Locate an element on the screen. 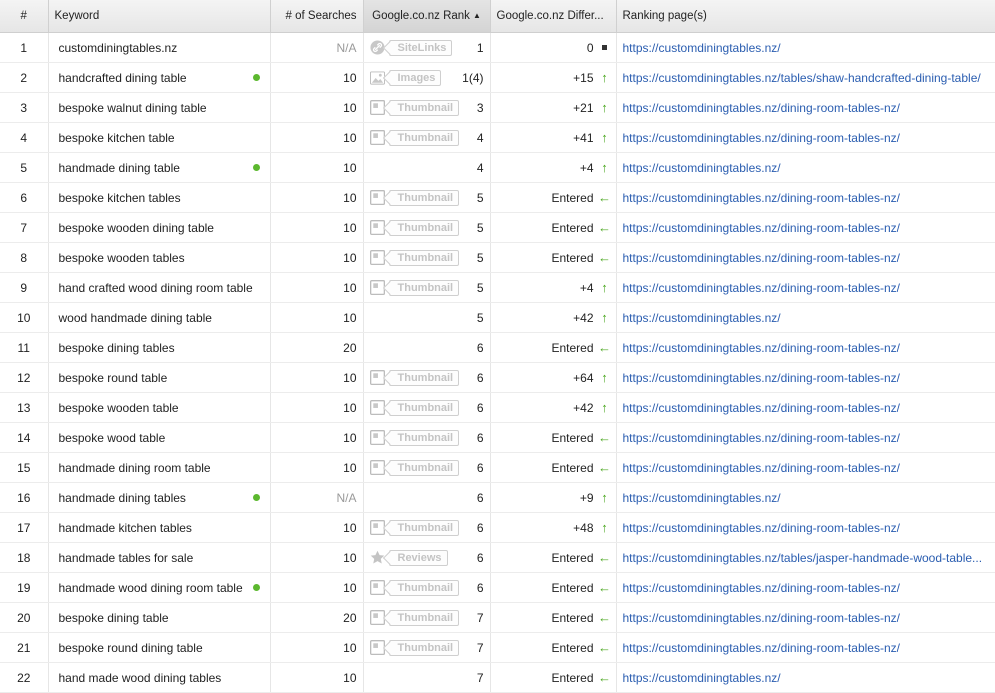 This screenshot has height=693, width=995. keyword-cell: handmade wood dining room table is located at coordinates (159, 587).